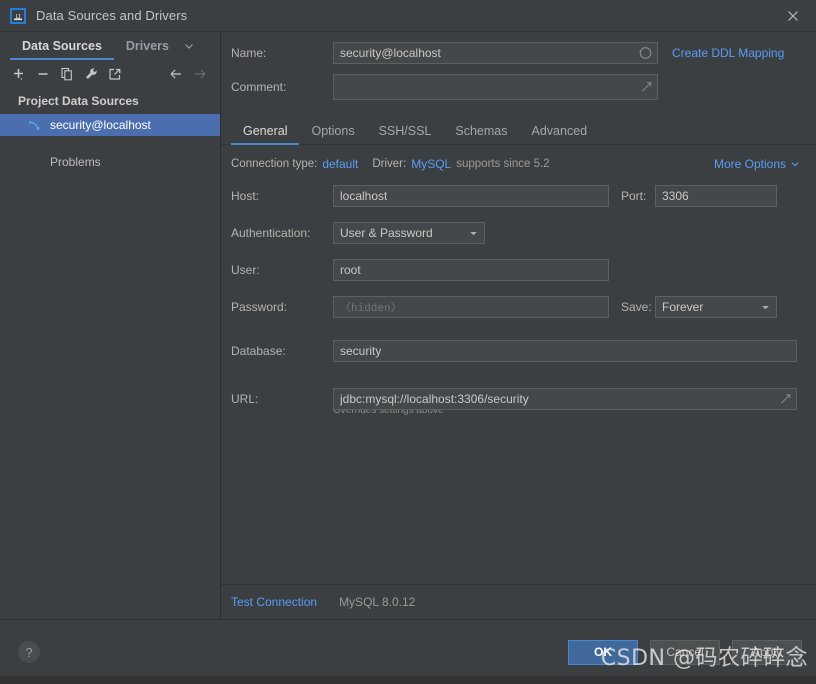 The width and height of the screenshot is (816, 684). What do you see at coordinates (431, 164) in the screenshot?
I see `driver-value: MySQL` at bounding box center [431, 164].